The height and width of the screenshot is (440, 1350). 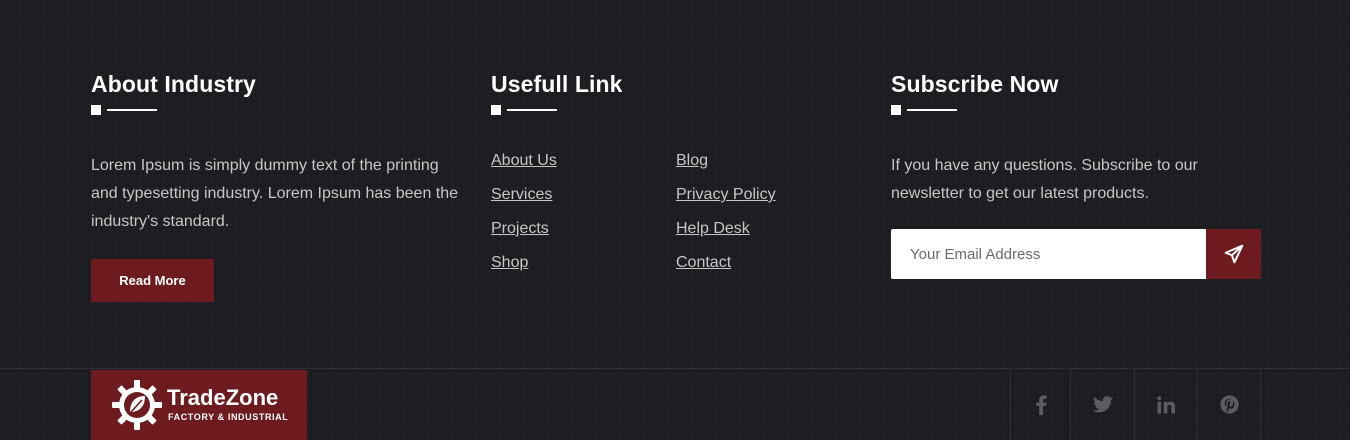 I want to click on subscribe-submit-button, so click(x=1233, y=254).